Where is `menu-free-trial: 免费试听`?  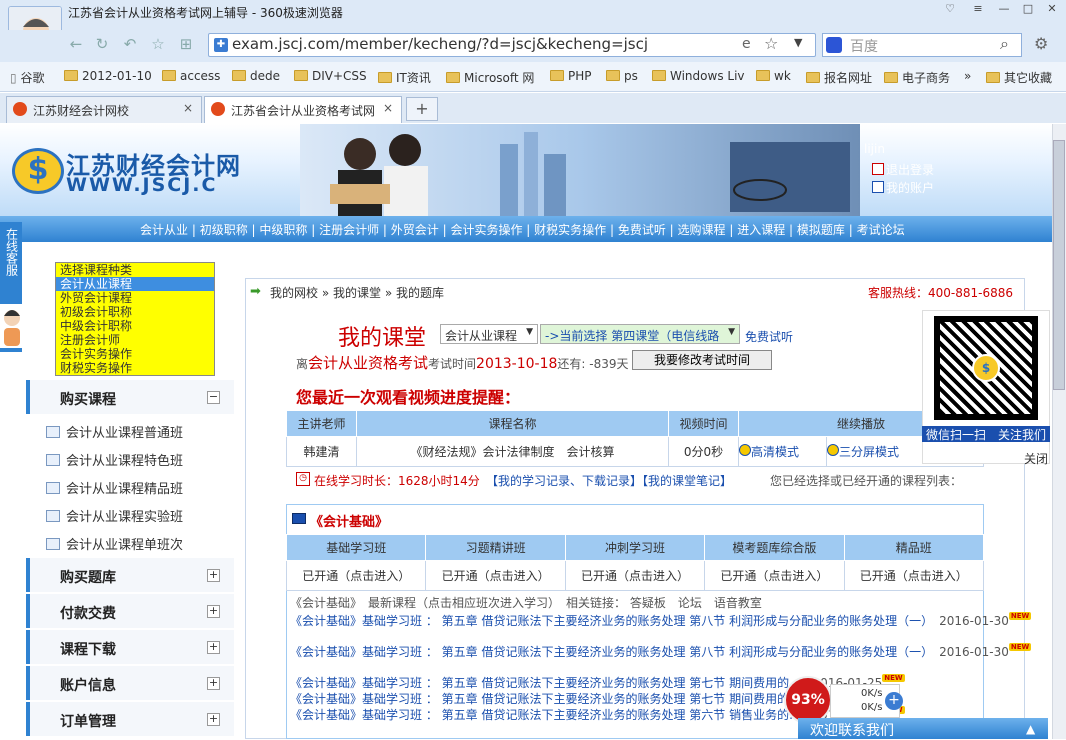 menu-free-trial: 免费试听 is located at coordinates (642, 230).